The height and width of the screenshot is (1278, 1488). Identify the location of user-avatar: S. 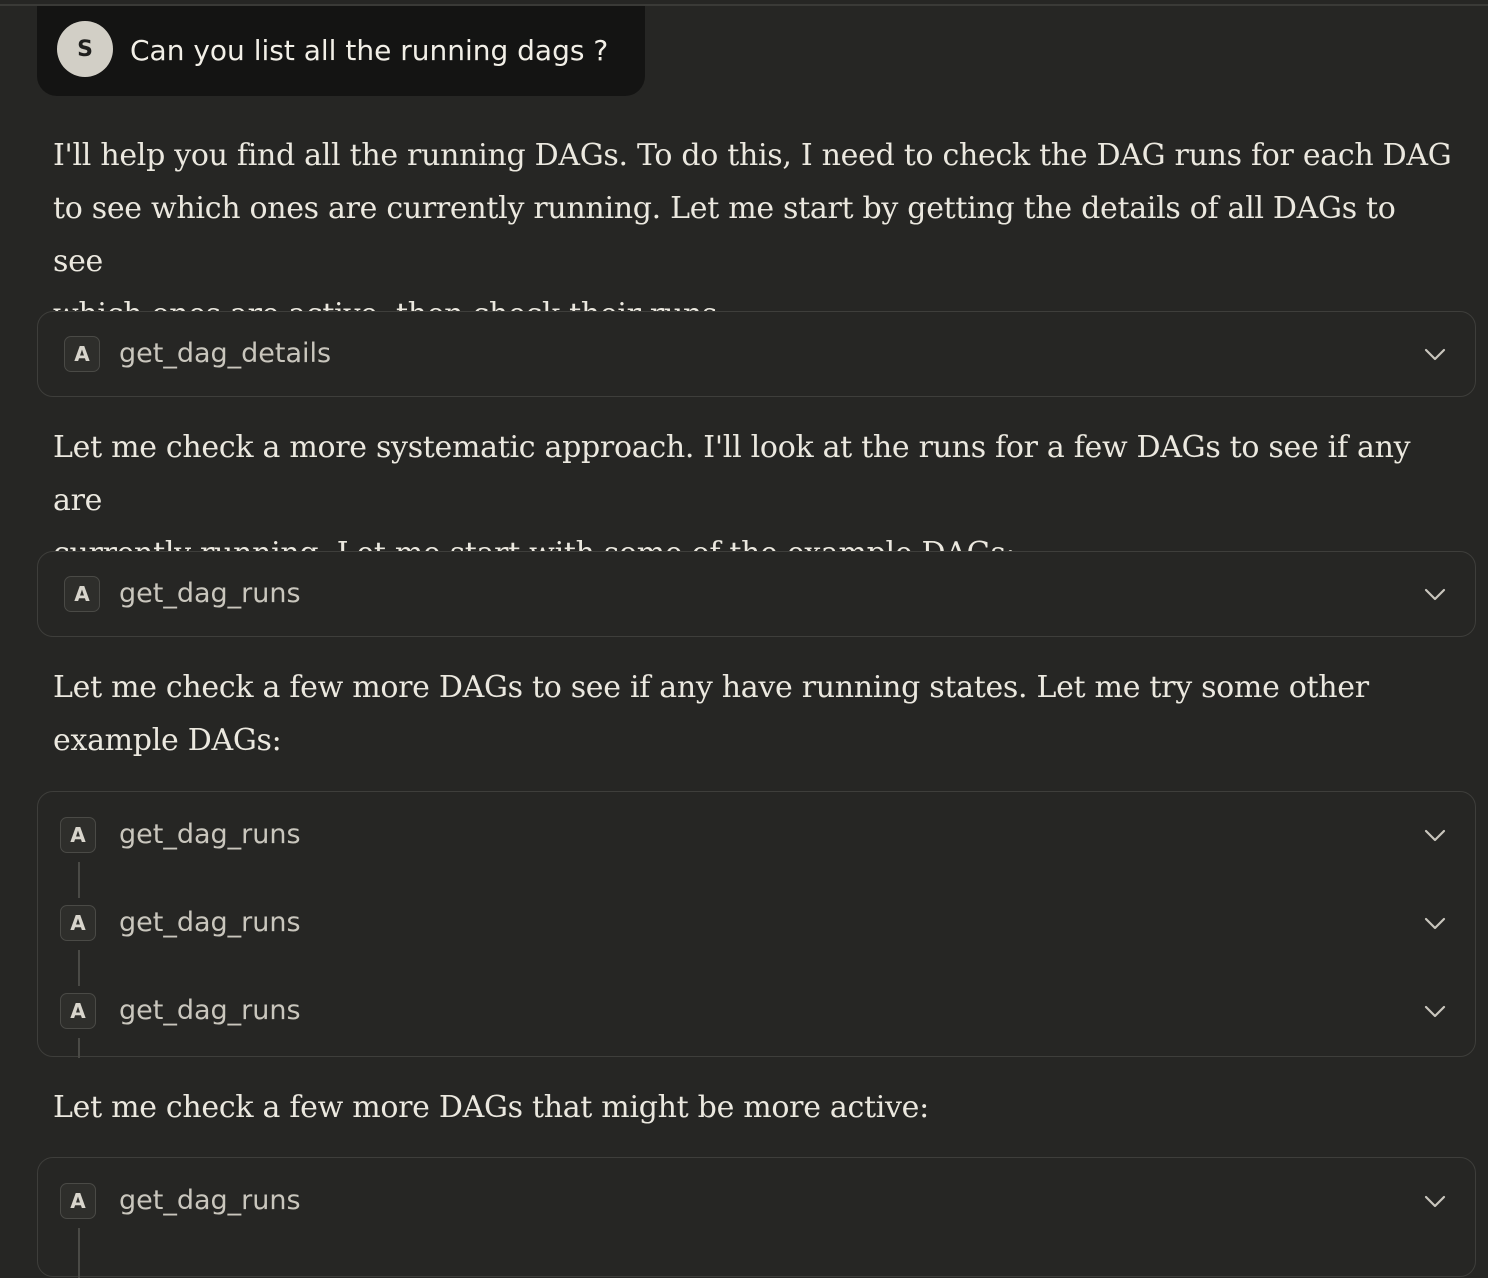
(85, 49).